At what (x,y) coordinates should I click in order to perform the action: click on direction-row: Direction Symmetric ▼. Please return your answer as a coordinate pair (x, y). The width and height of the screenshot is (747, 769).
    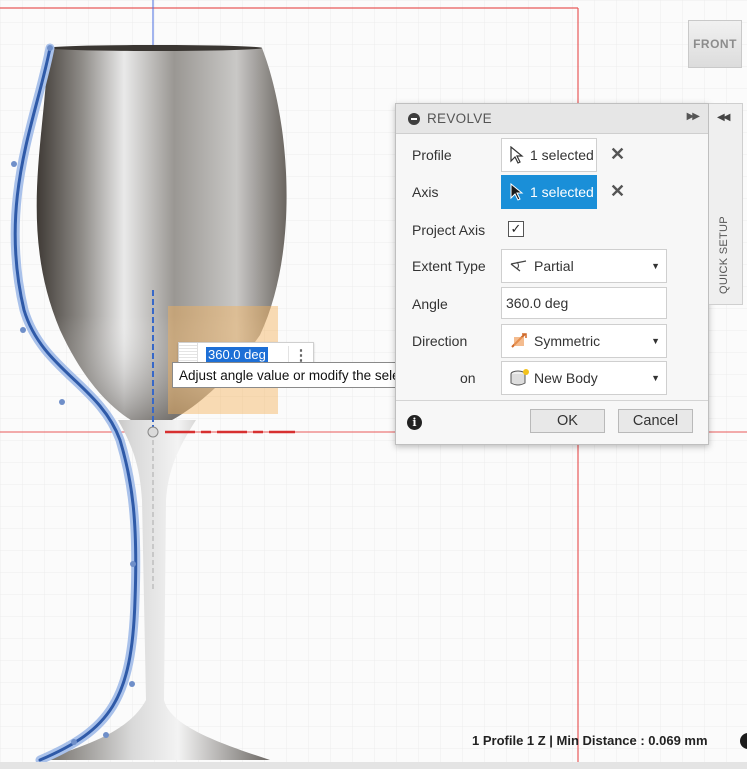
    Looking at the image, I should click on (552, 341).